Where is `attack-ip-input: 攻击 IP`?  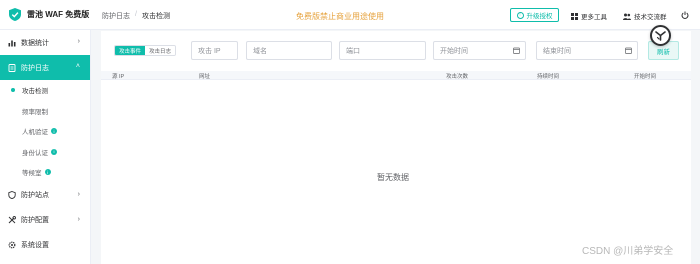
attack-ip-input: 攻击 IP is located at coordinates (214, 50).